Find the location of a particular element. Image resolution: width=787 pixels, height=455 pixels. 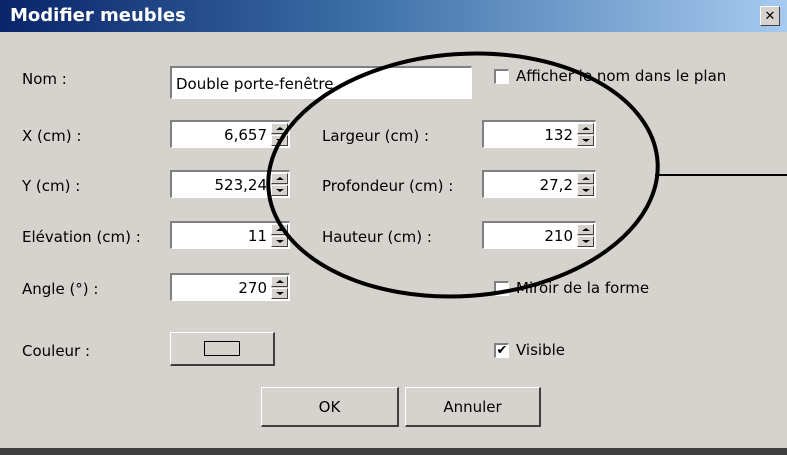

ok-button: OK is located at coordinates (330, 407).